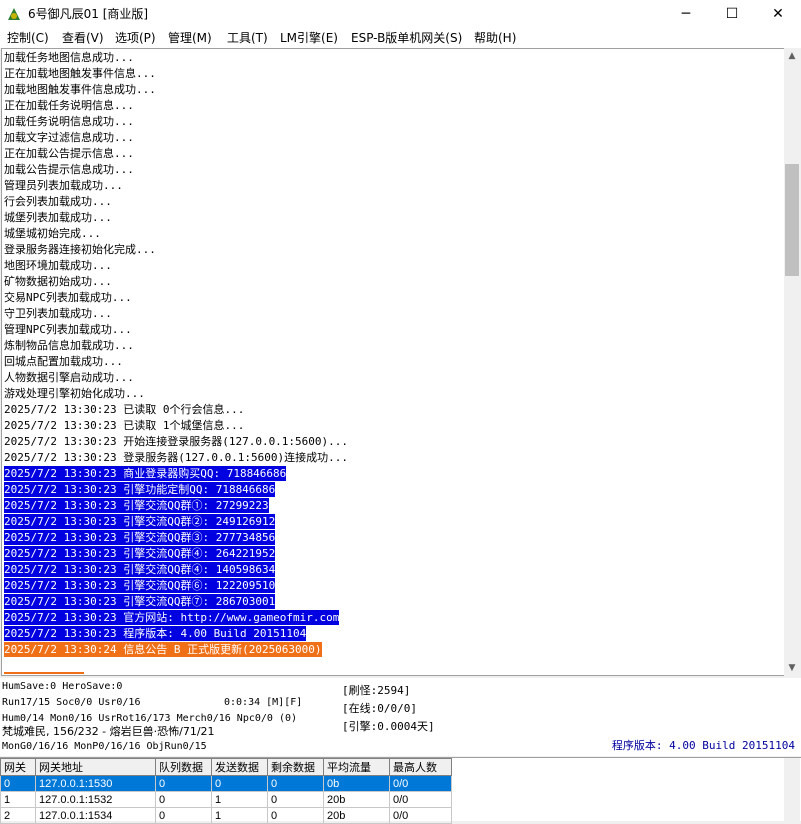 This screenshot has height=824, width=801. I want to click on menu-esp-gateway: ESP-B版单机网关(S), so click(406, 38).